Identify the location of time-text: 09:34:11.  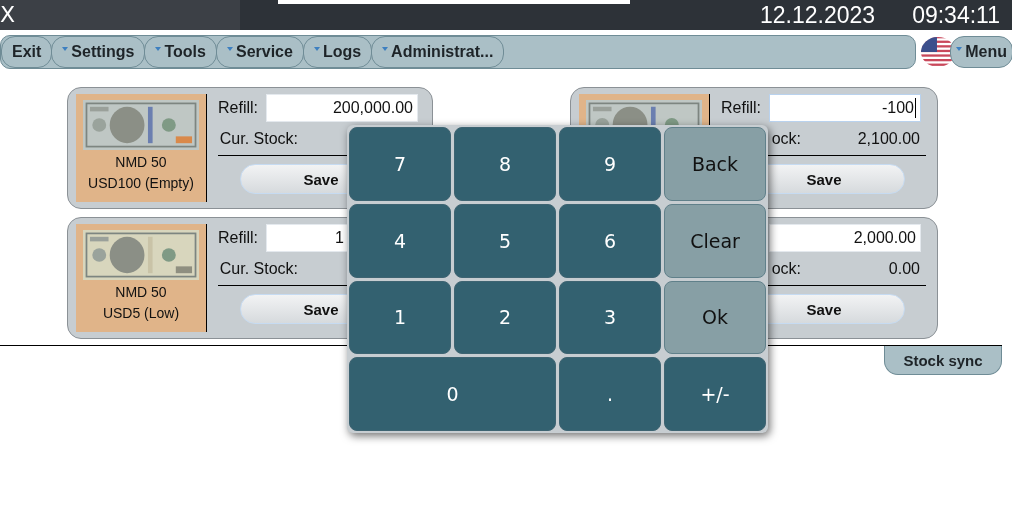
(956, 15).